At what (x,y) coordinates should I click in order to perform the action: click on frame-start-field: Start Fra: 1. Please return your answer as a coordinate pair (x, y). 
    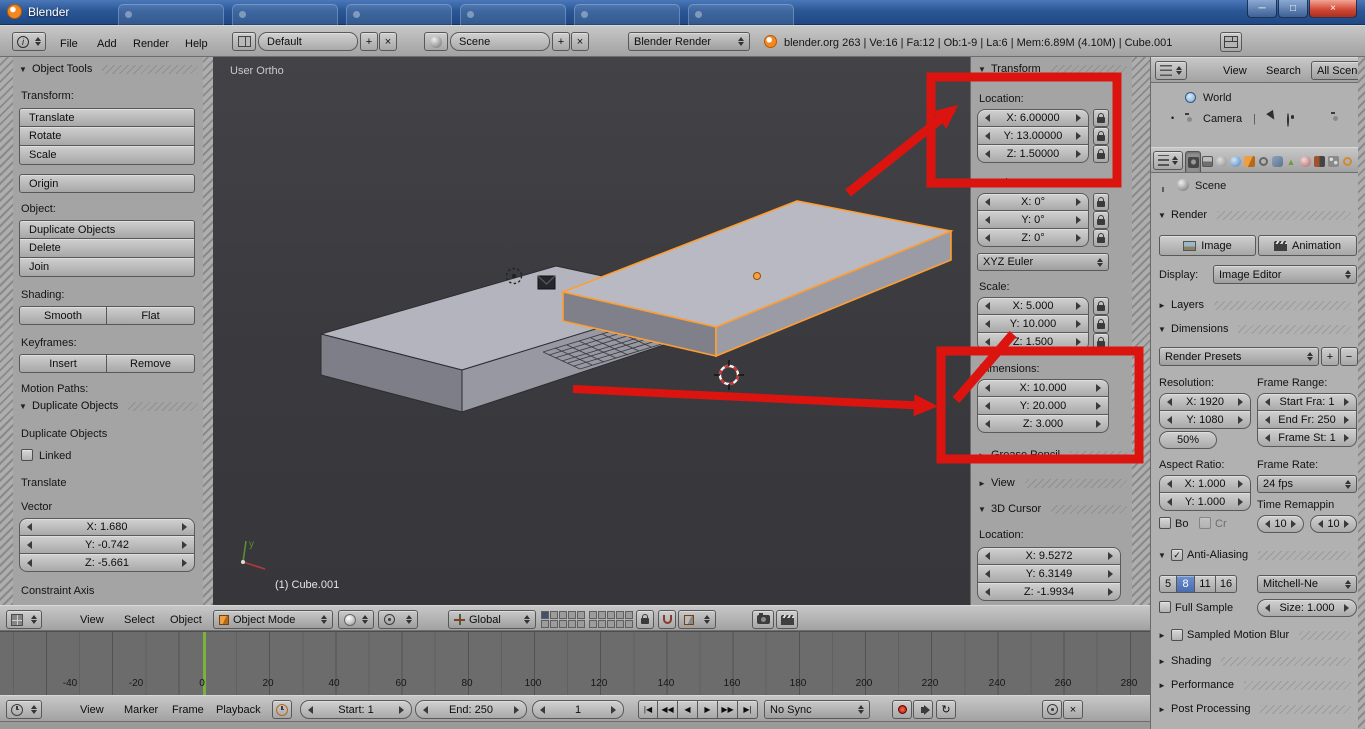
    Looking at the image, I should click on (1307, 402).